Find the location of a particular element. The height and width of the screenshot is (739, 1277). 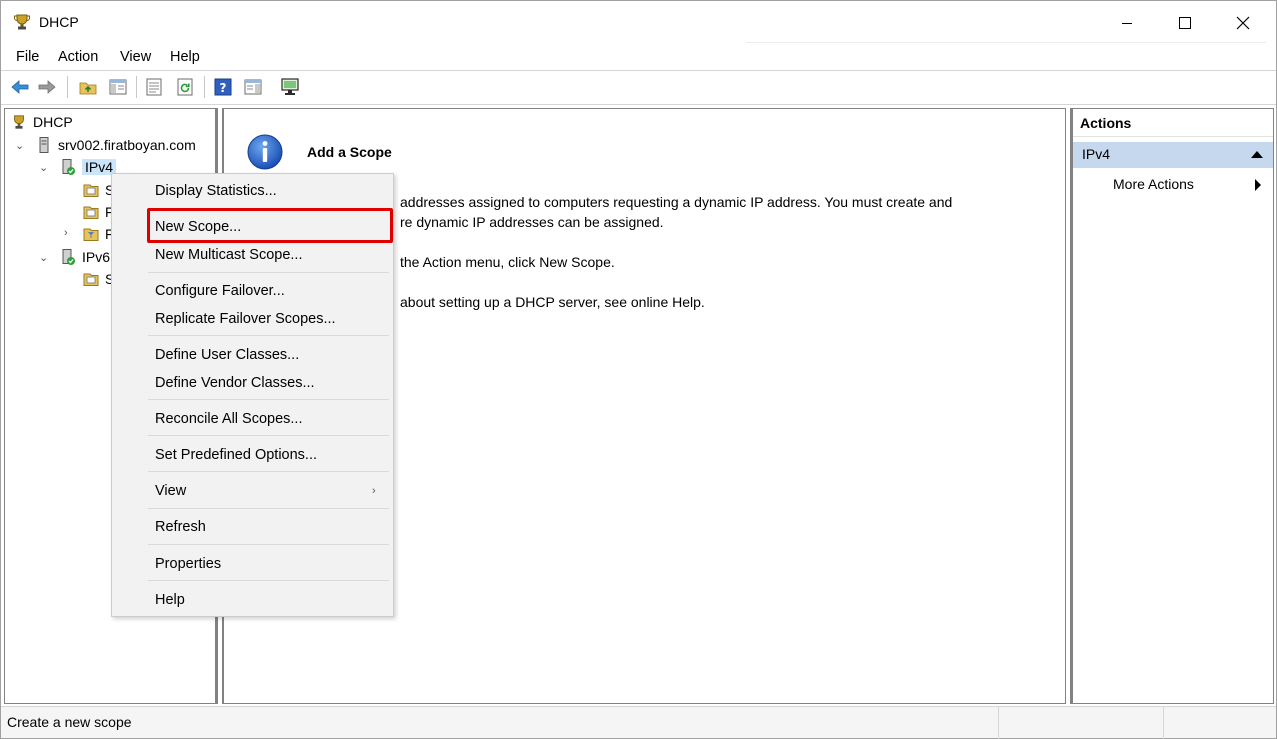

collapse-arrow-icon is located at coordinates (1257, 154).